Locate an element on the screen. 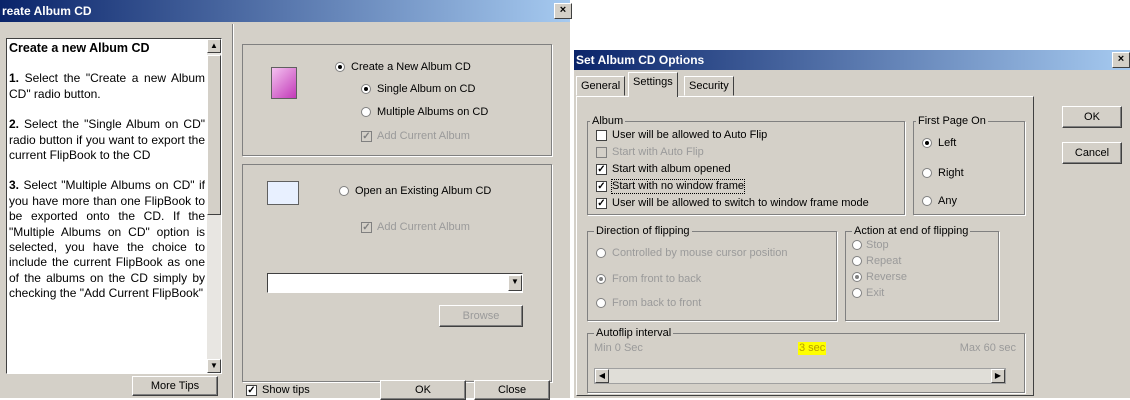 Image resolution: width=1130 pixels, height=400 pixels. add-current-album-label: Add Current Album is located at coordinates (423, 136).